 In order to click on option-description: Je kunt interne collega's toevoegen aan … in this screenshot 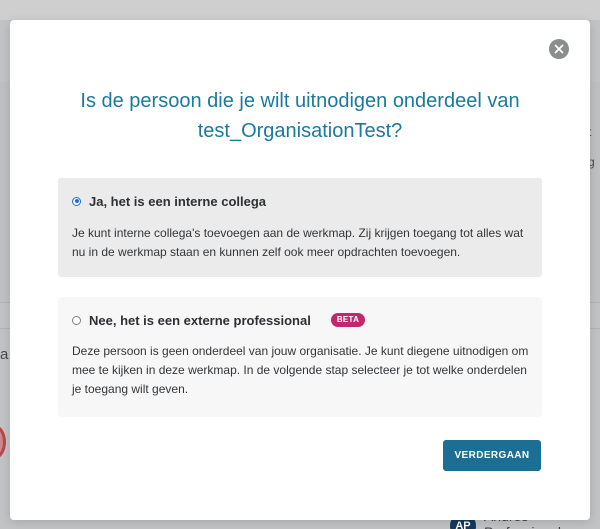, I will do `click(298, 242)`.